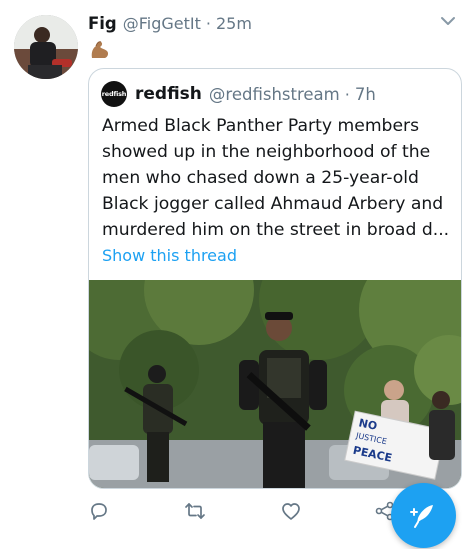 The width and height of the screenshot is (474, 549). Describe the element at coordinates (100, 49) in the screenshot. I see `flexed-biceps-emoji` at that location.